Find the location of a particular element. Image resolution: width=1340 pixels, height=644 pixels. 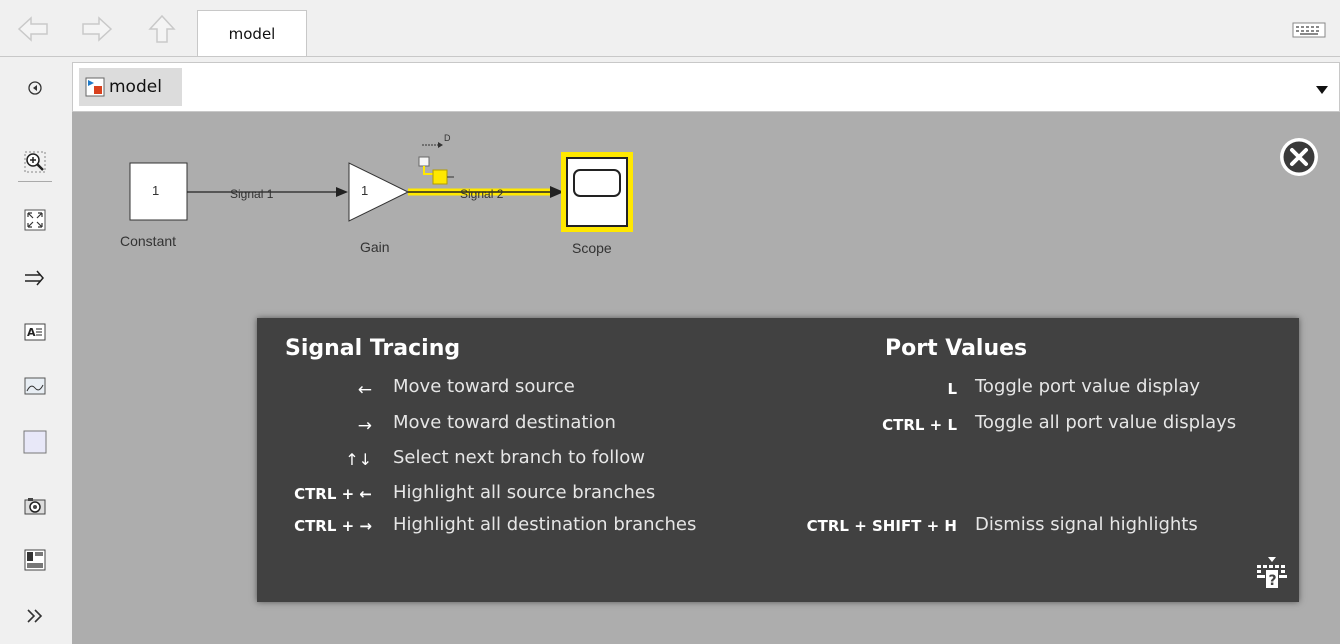

port-value-arrow is located at coordinates (440, 145).